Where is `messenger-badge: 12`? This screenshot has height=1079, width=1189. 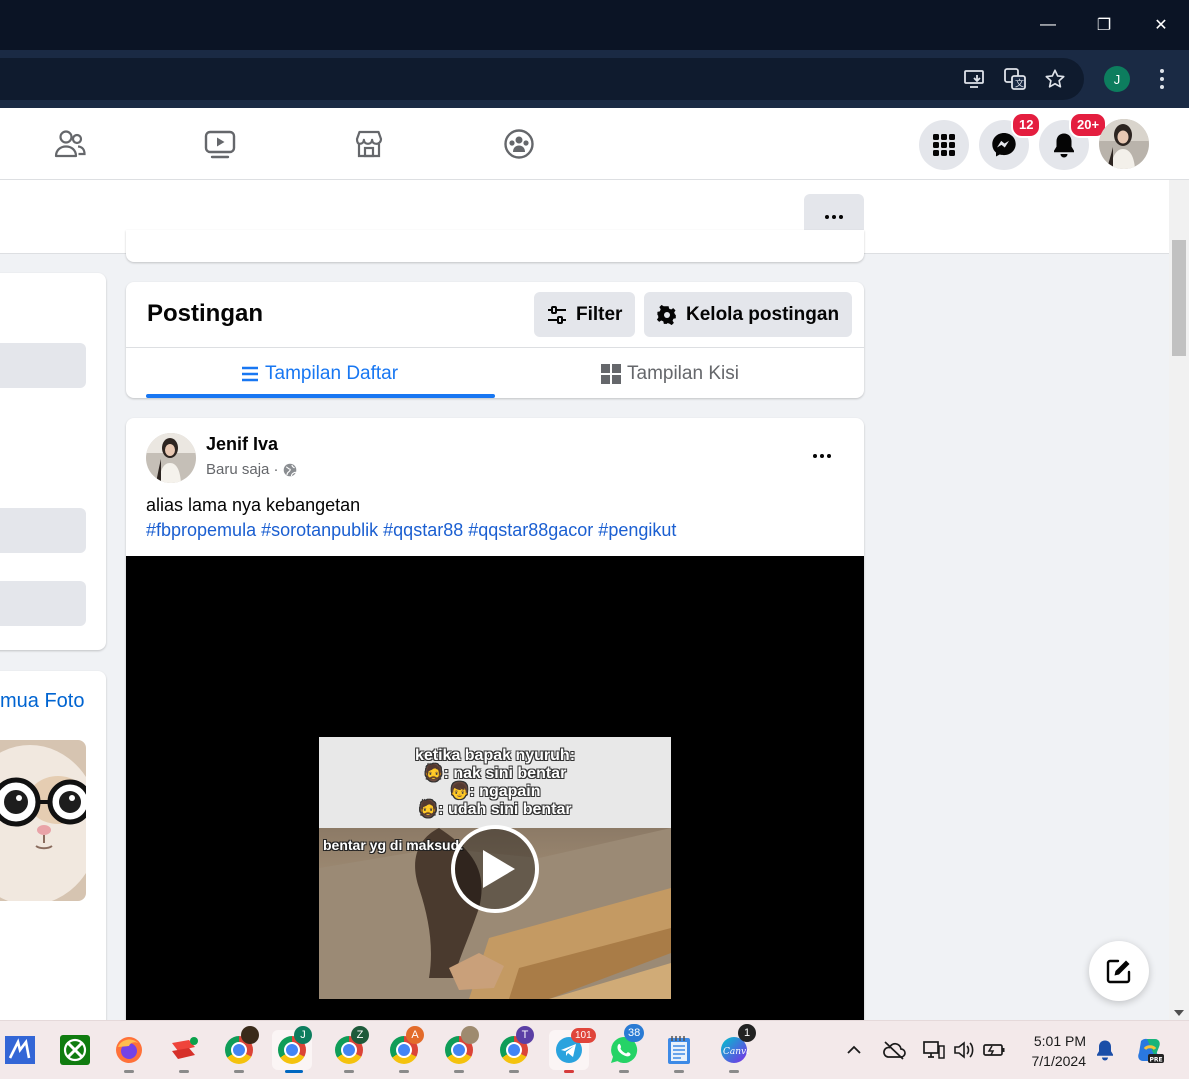 messenger-badge: 12 is located at coordinates (1026, 125).